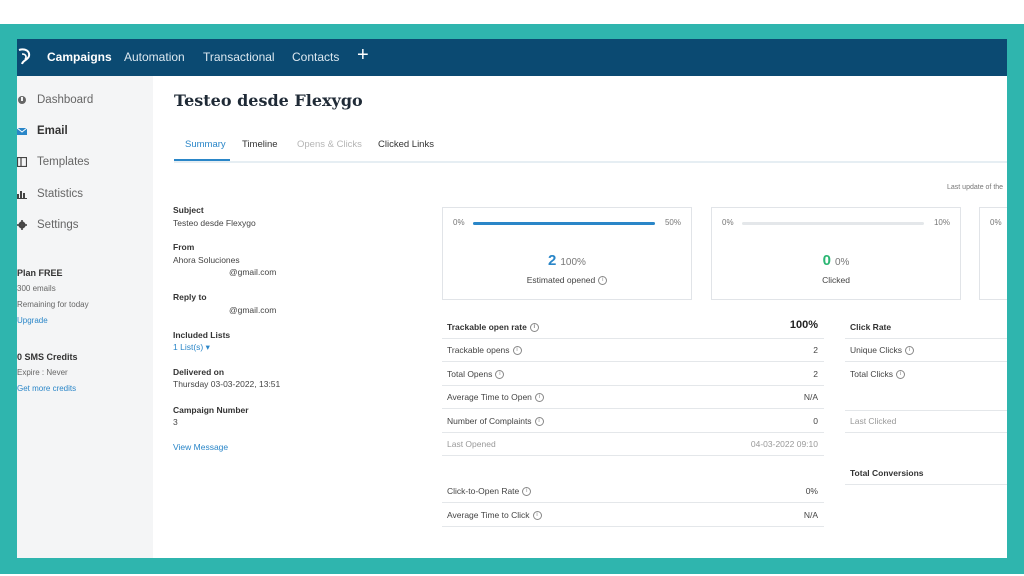 This screenshot has height=576, width=1024. Describe the element at coordinates (833, 223) in the screenshot. I see `clicked-progress-track` at that location.